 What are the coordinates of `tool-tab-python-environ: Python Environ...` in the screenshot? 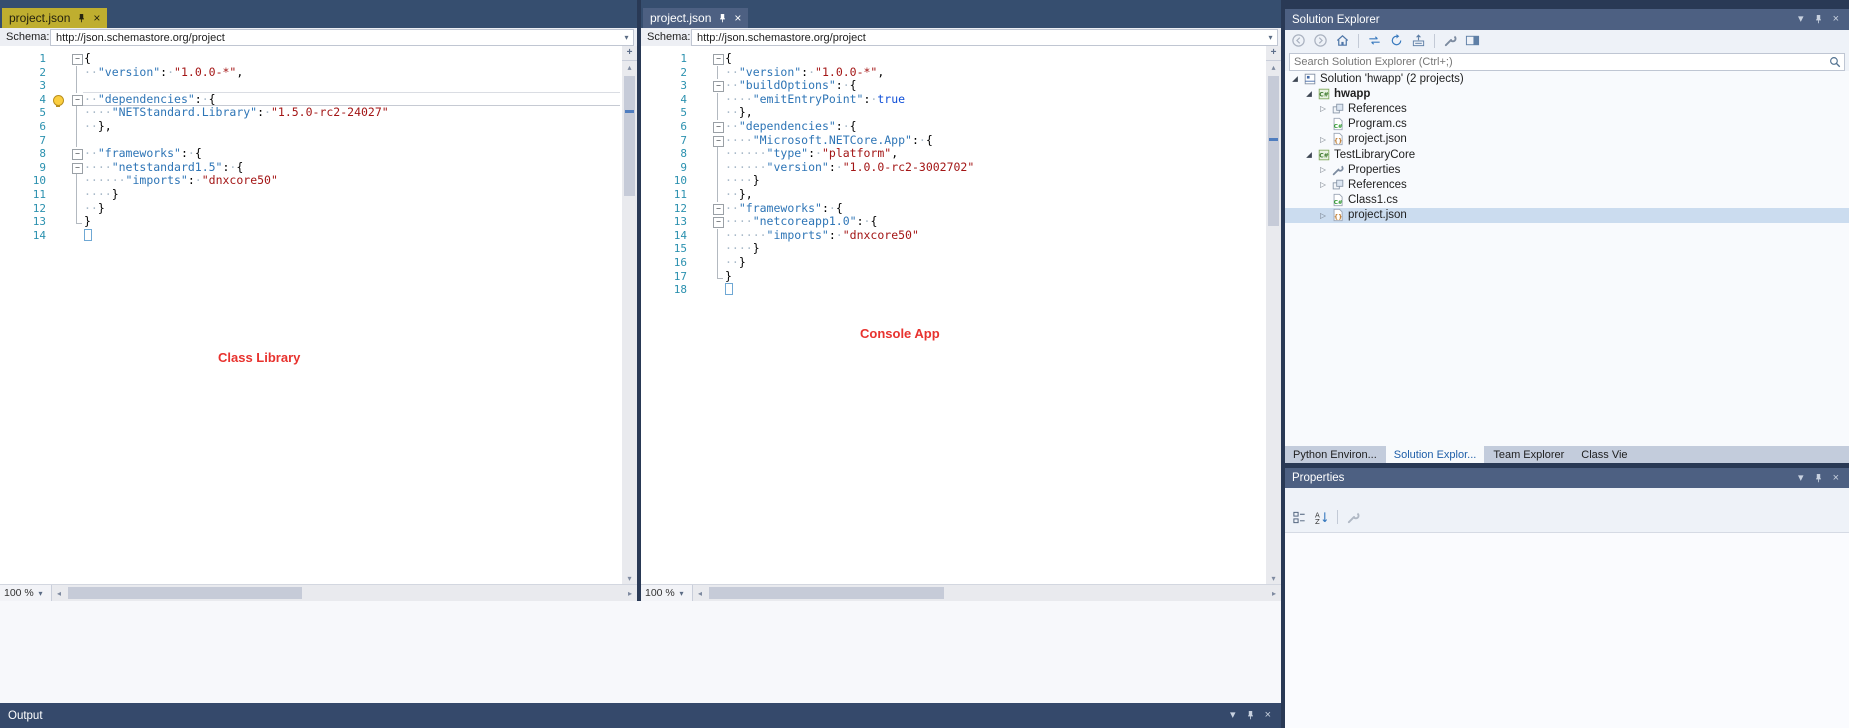 It's located at (1335, 454).